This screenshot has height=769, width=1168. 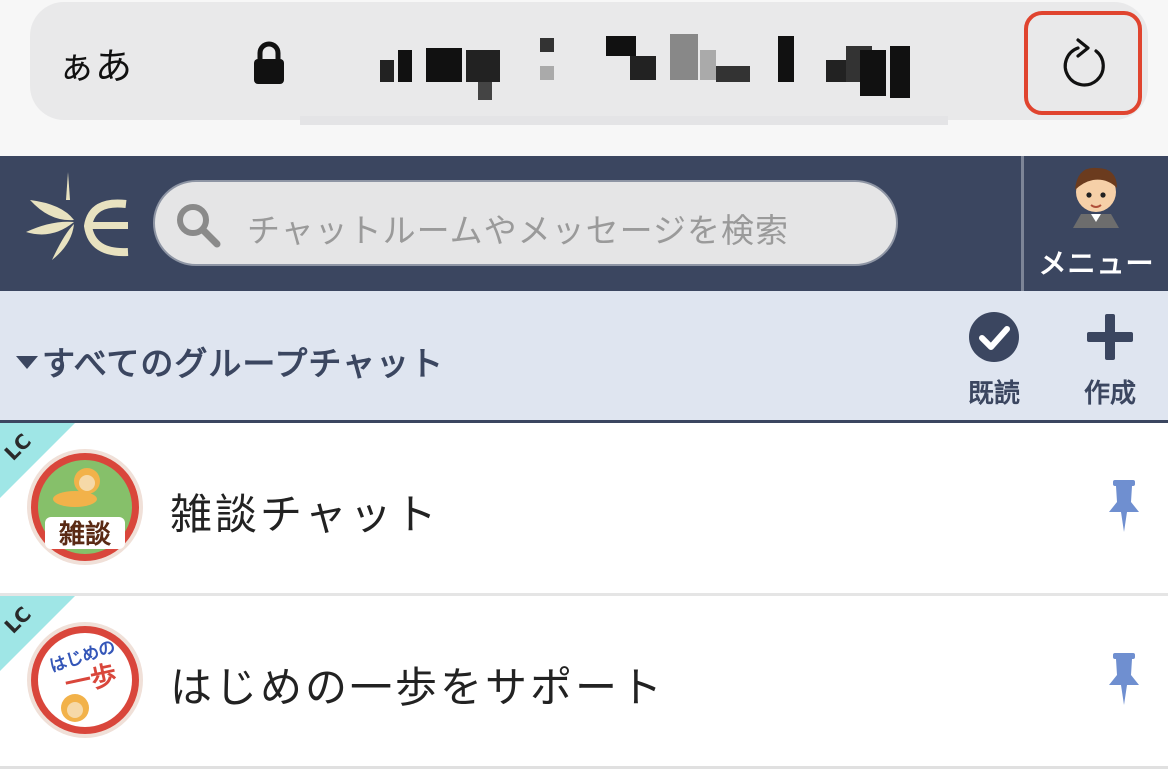 I want to click on create-chat-button: 作成, so click(x=1110, y=360).